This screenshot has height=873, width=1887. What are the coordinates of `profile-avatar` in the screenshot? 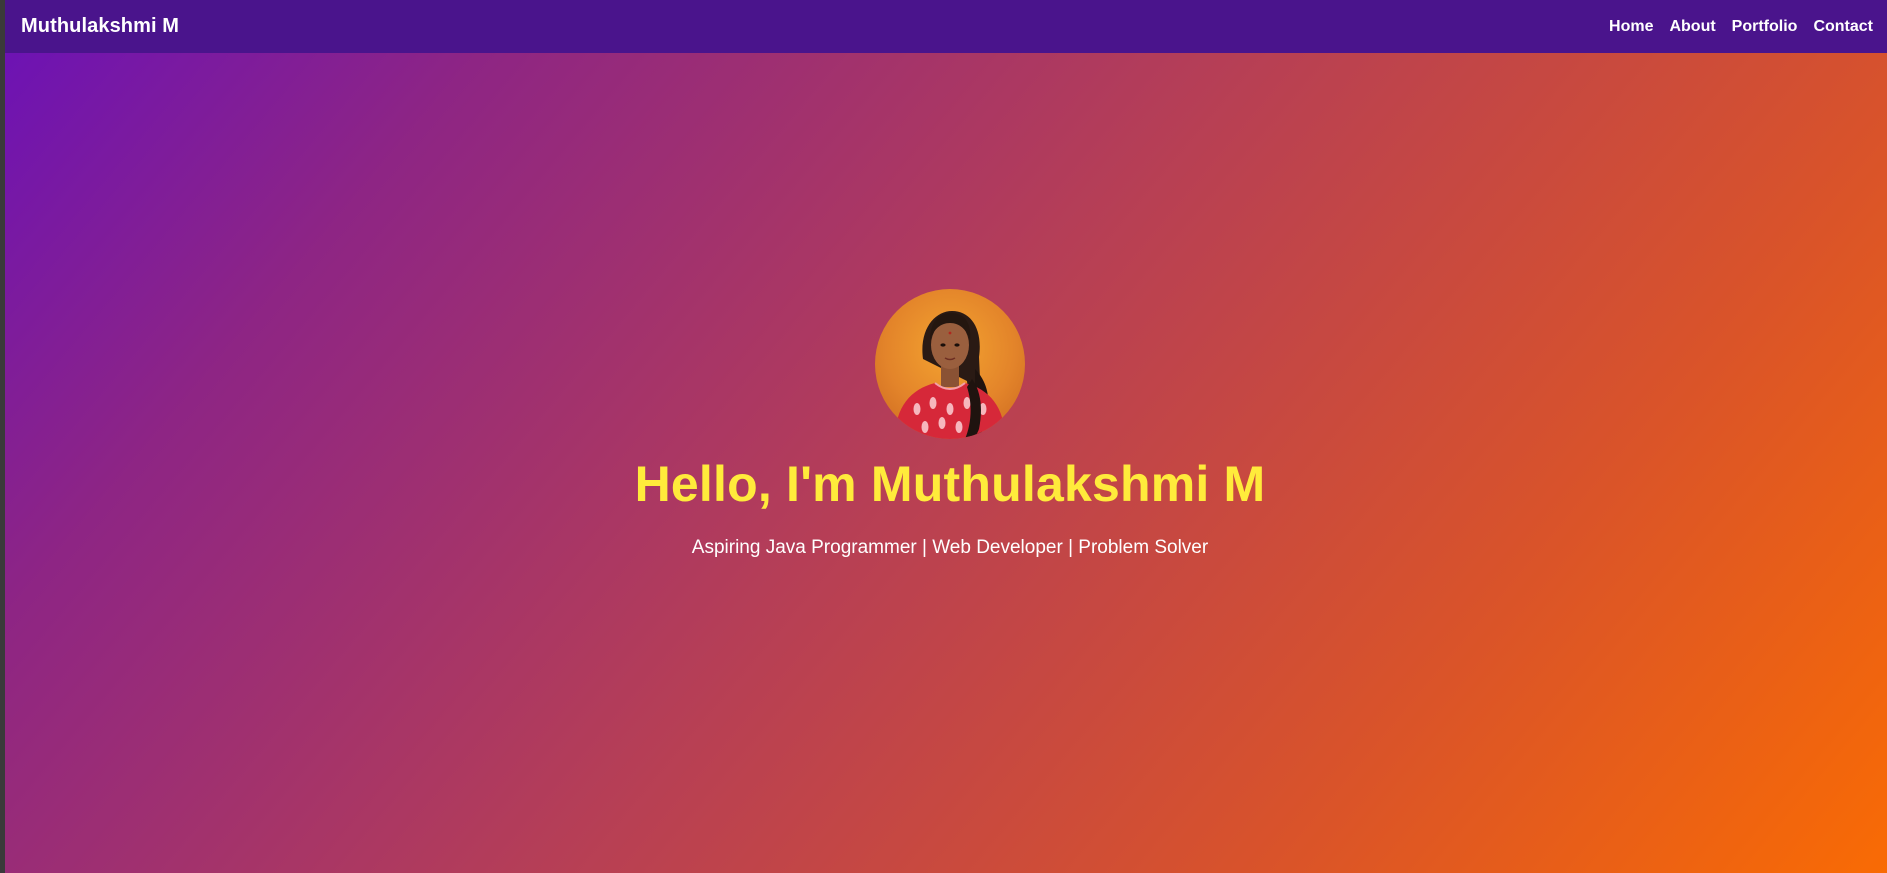 It's located at (950, 364).